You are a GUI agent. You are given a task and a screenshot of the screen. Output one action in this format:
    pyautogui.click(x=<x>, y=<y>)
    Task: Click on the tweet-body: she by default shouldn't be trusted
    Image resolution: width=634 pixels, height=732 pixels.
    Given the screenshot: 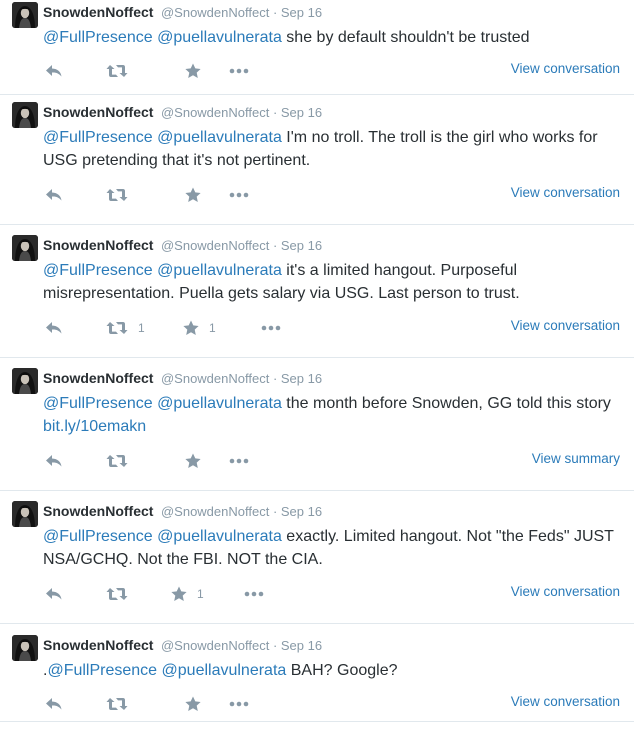 What is the action you would take?
    pyautogui.click(x=408, y=37)
    